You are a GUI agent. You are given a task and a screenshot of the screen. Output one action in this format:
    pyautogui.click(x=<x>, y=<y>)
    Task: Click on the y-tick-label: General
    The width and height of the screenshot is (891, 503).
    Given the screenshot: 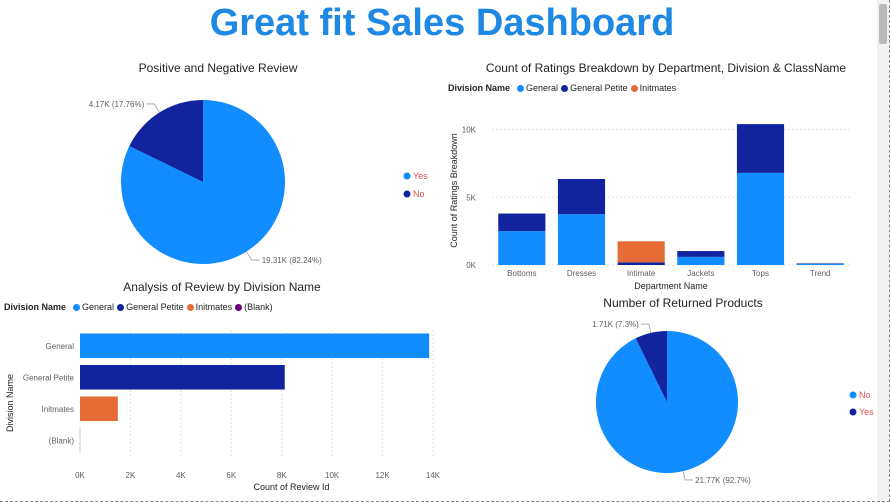 What is the action you would take?
    pyautogui.click(x=60, y=346)
    